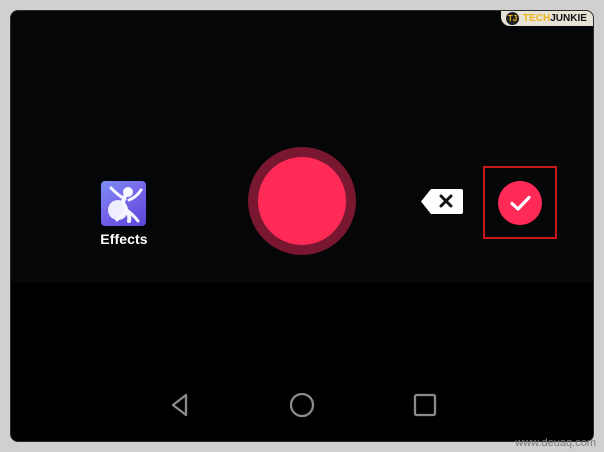  What do you see at coordinates (568, 18) in the screenshot?
I see `watermark-junkie-text: JUNKIE` at bounding box center [568, 18].